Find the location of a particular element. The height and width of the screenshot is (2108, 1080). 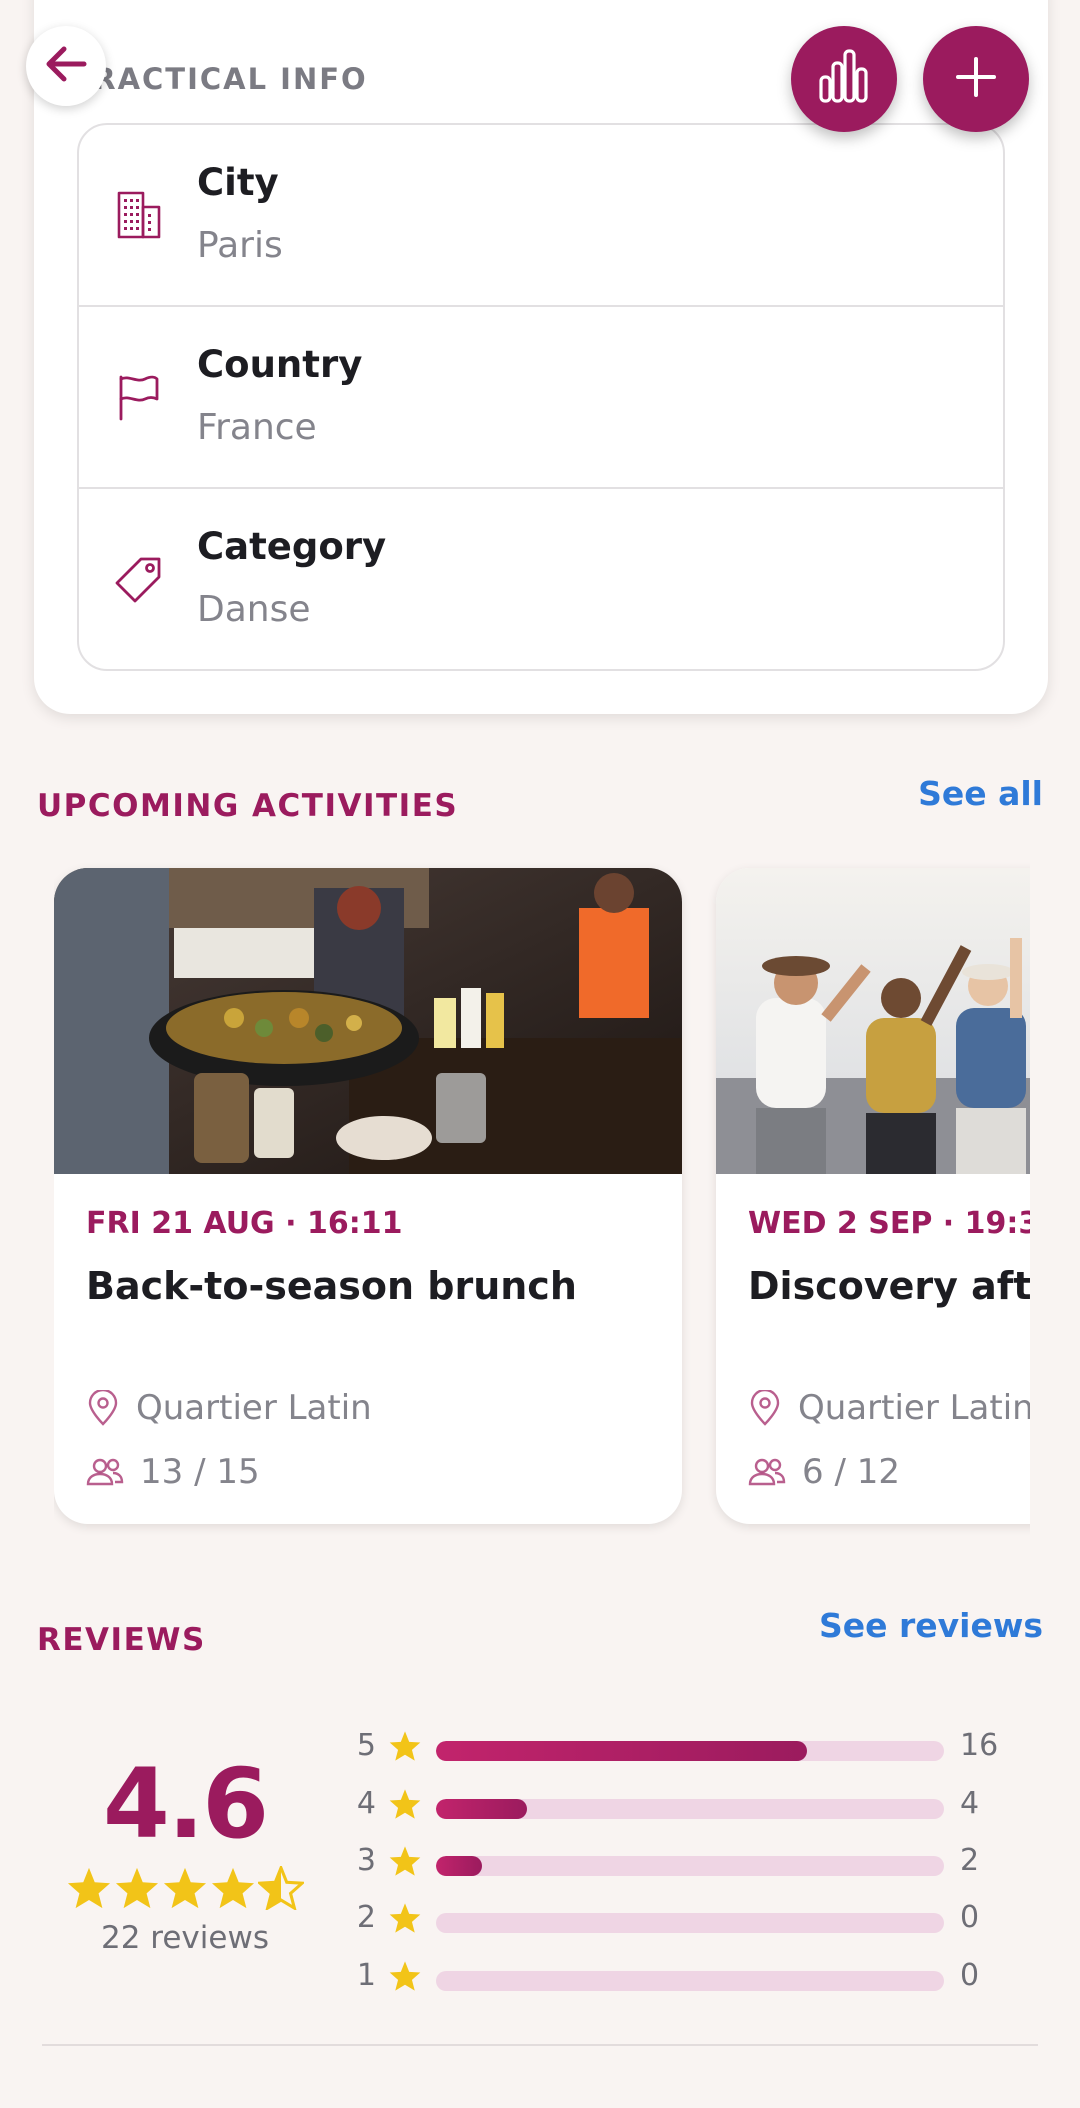

rating-stars-label: 4 is located at coordinates (366, 1803).